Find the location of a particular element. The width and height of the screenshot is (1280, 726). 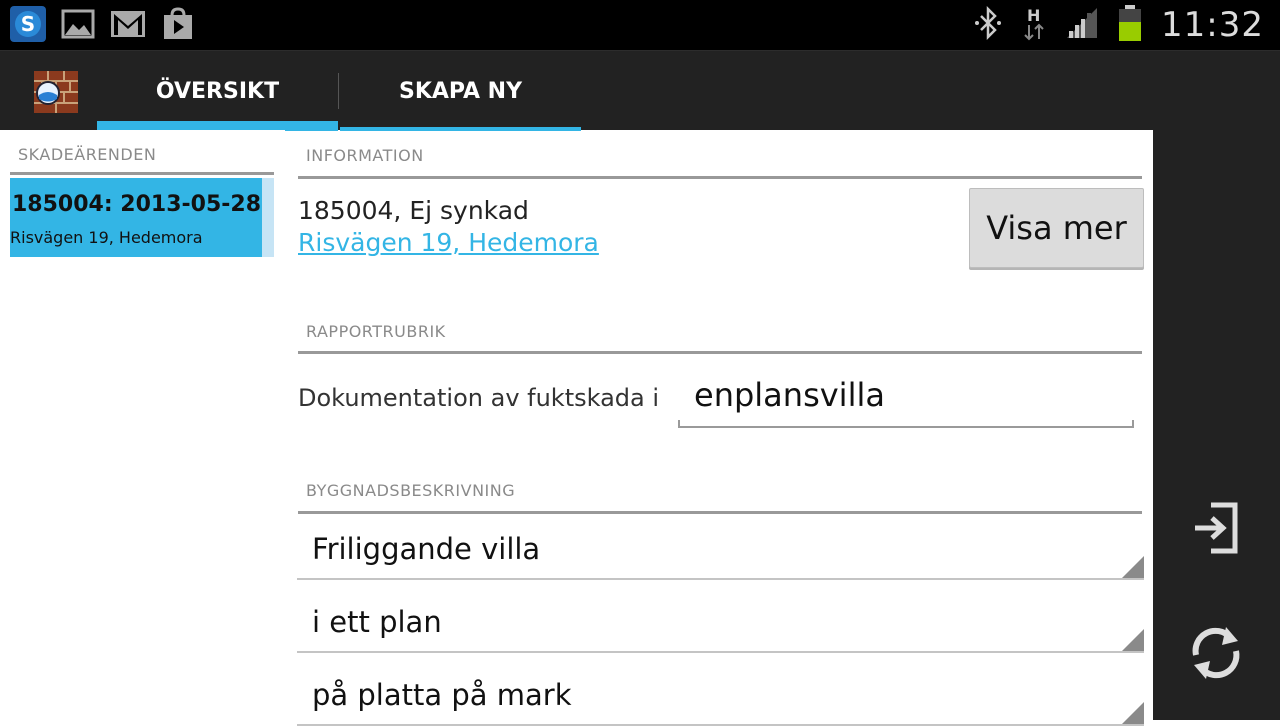

tab-create-new: SKAPA NY is located at coordinates (460, 91).